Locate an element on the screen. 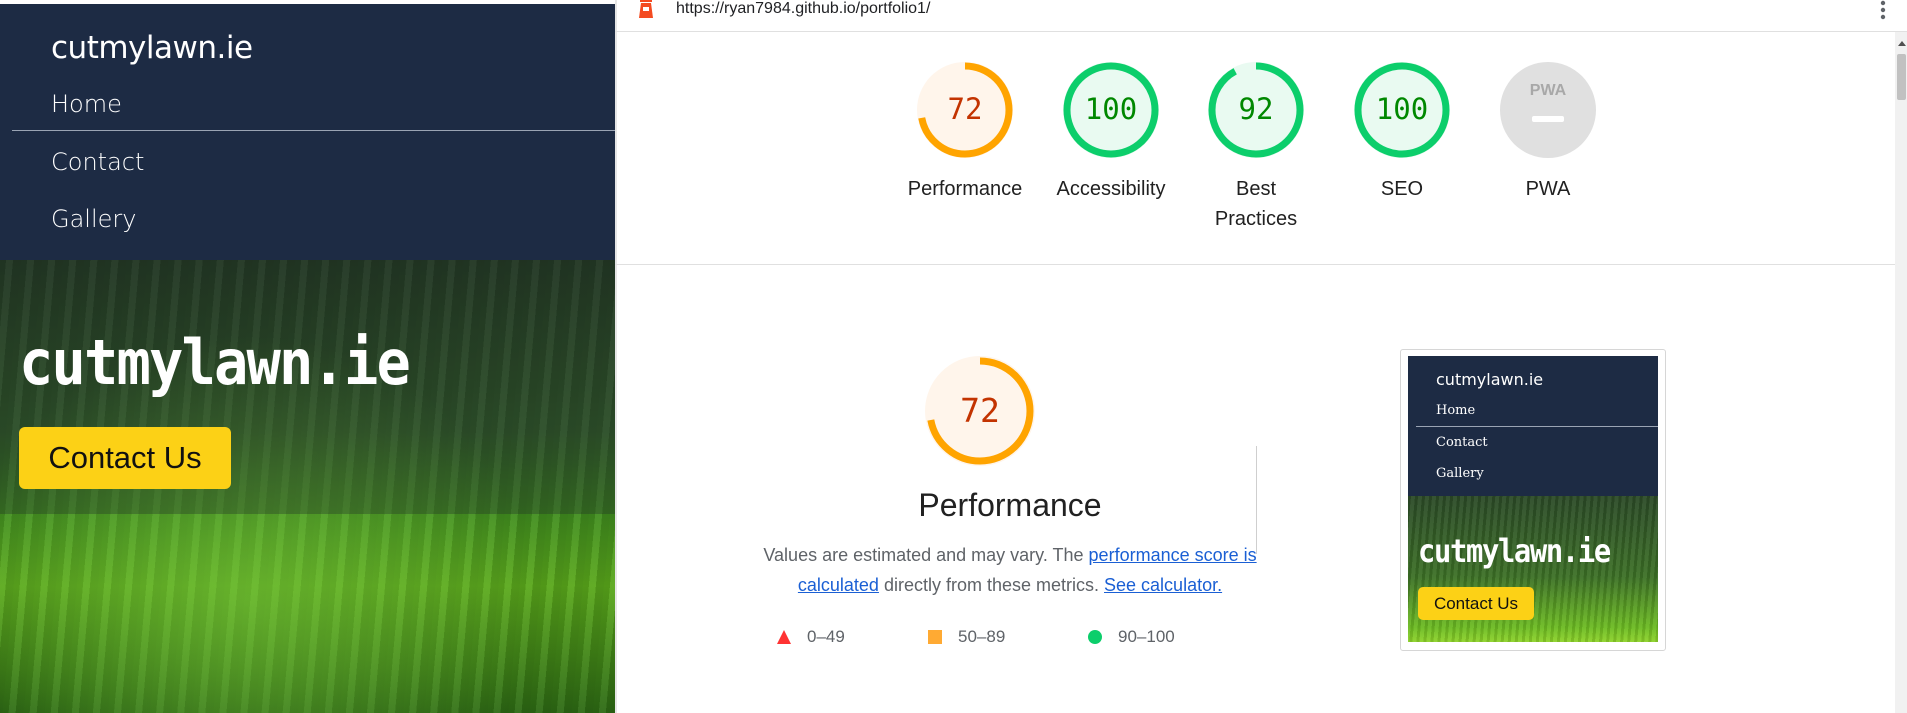 This screenshot has width=1907, height=713. square-icon is located at coordinates (935, 637).